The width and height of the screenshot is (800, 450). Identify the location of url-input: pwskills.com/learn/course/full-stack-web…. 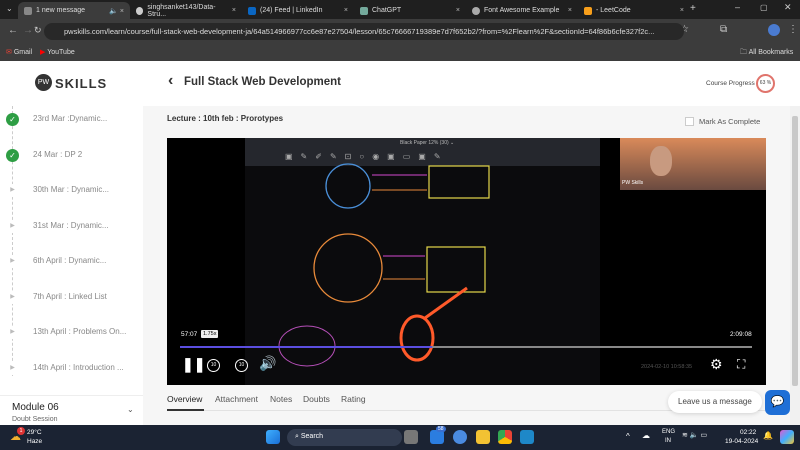
(364, 31).